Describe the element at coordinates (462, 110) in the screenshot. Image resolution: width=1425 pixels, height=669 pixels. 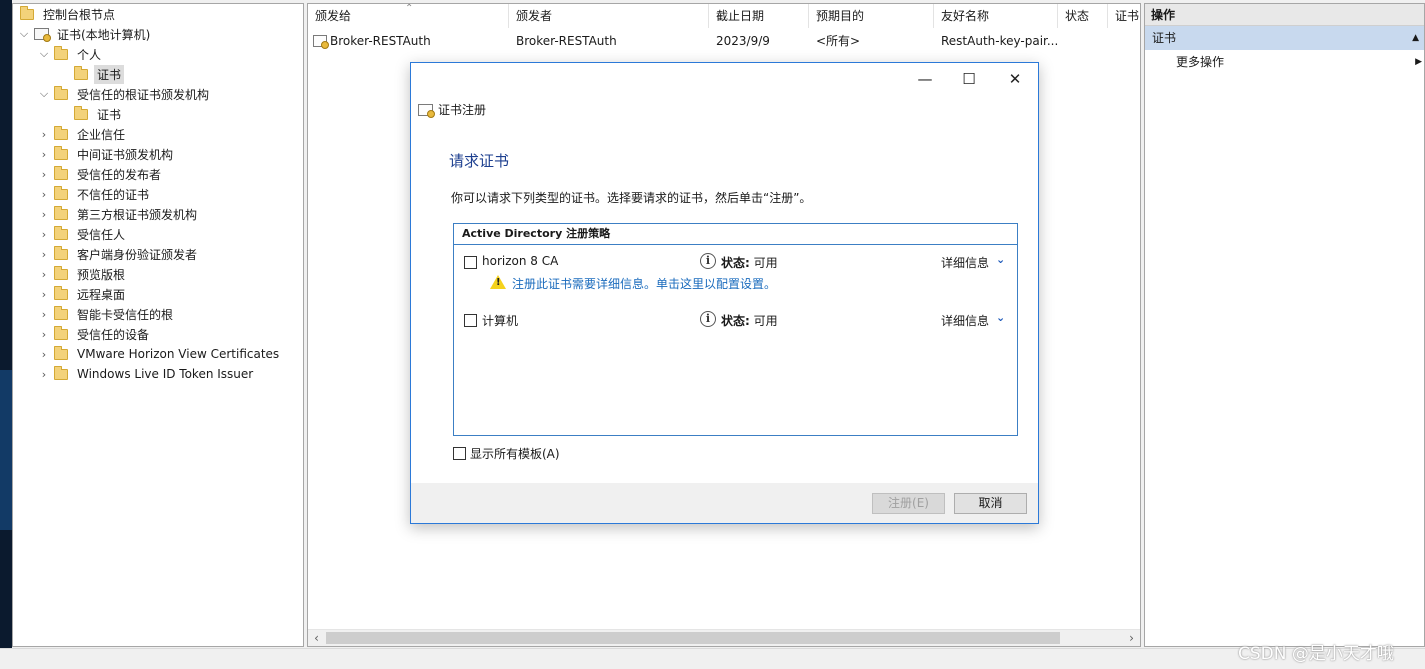
I see `dialog-title-text: 证书注册` at that location.